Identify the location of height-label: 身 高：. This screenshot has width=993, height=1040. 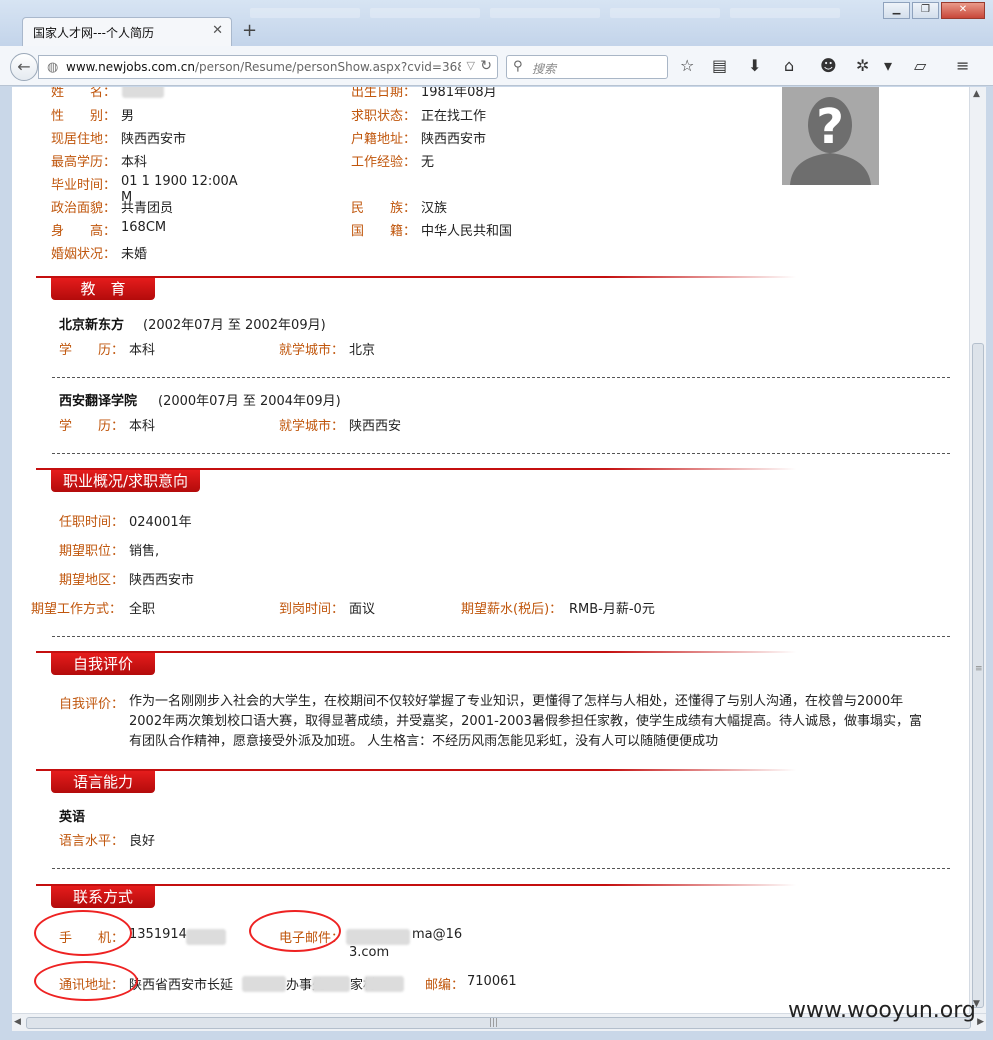
(84, 231).